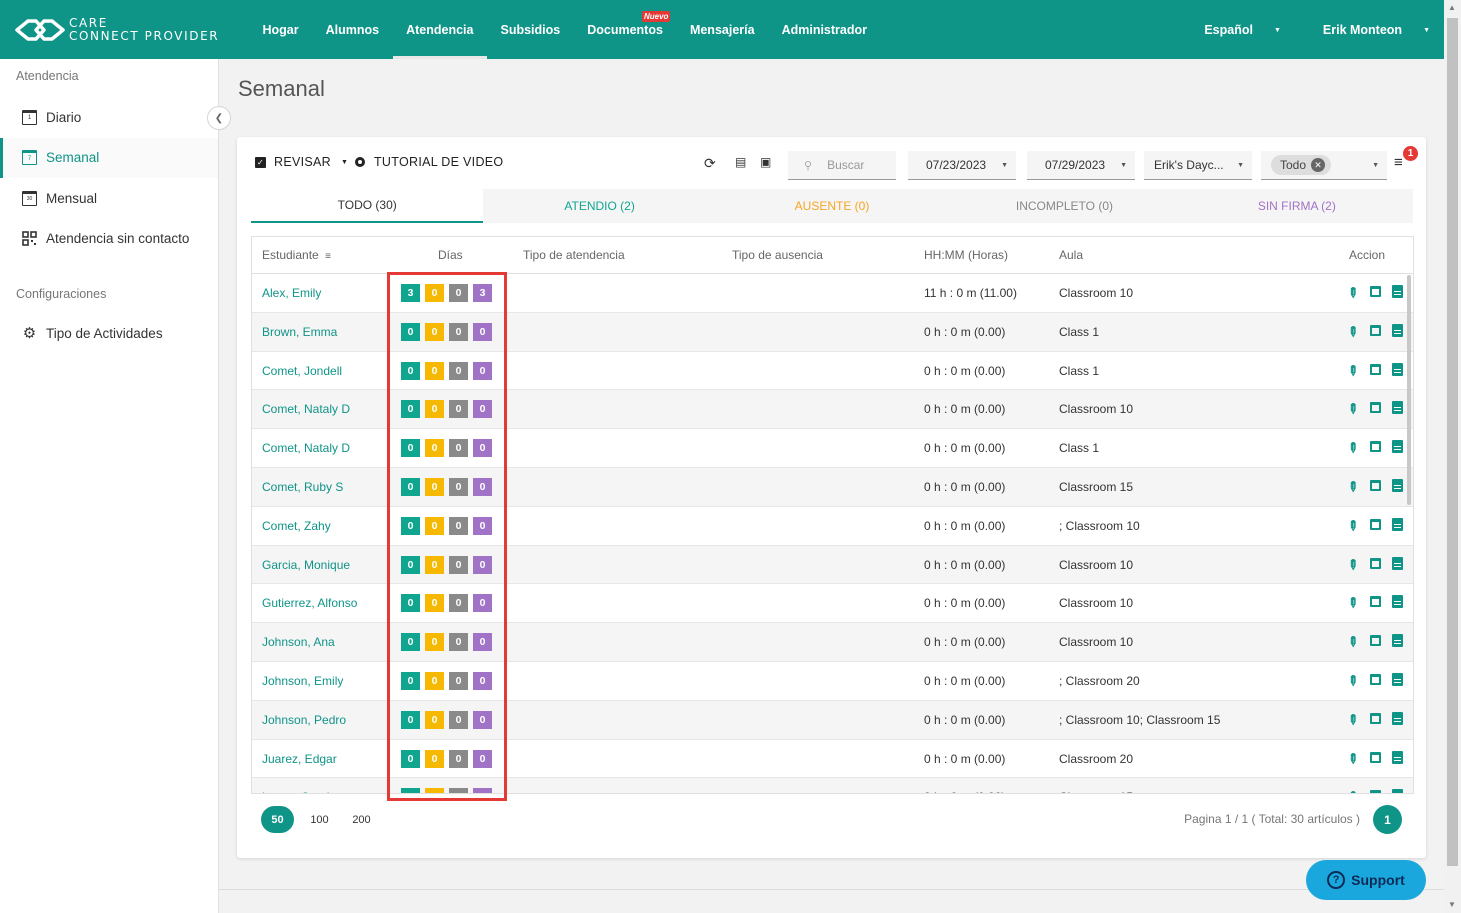 The height and width of the screenshot is (913, 1461). I want to click on sidebar-item-semanal: 7 Semanal, so click(109, 157).